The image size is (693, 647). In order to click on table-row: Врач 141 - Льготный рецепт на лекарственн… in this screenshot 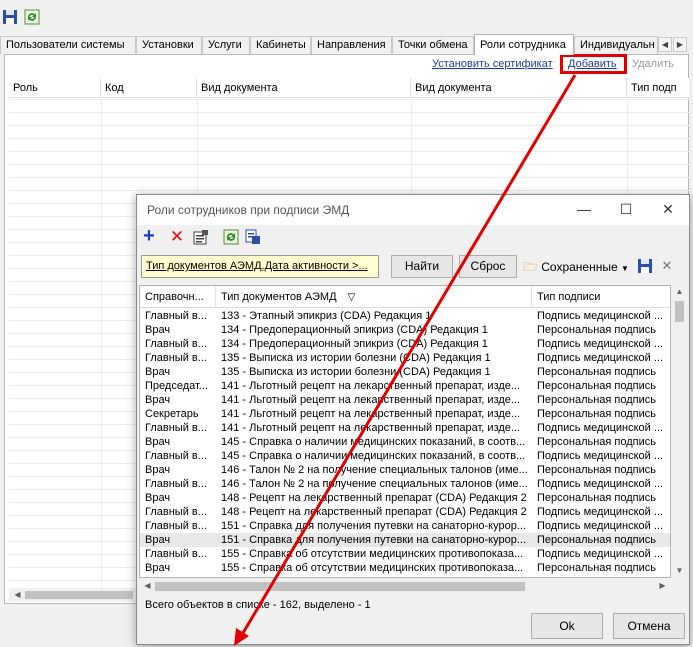, I will do `click(405, 400)`.